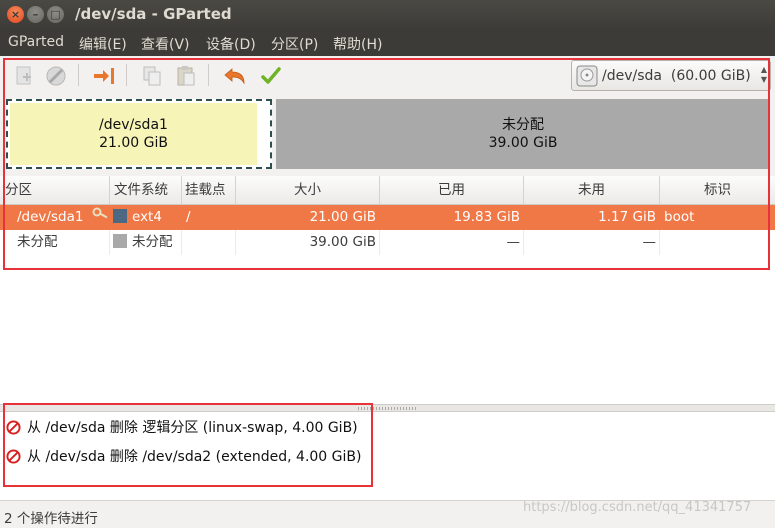 The width and height of the screenshot is (775, 528). I want to click on menu-help: 帮助(H), so click(357, 44).